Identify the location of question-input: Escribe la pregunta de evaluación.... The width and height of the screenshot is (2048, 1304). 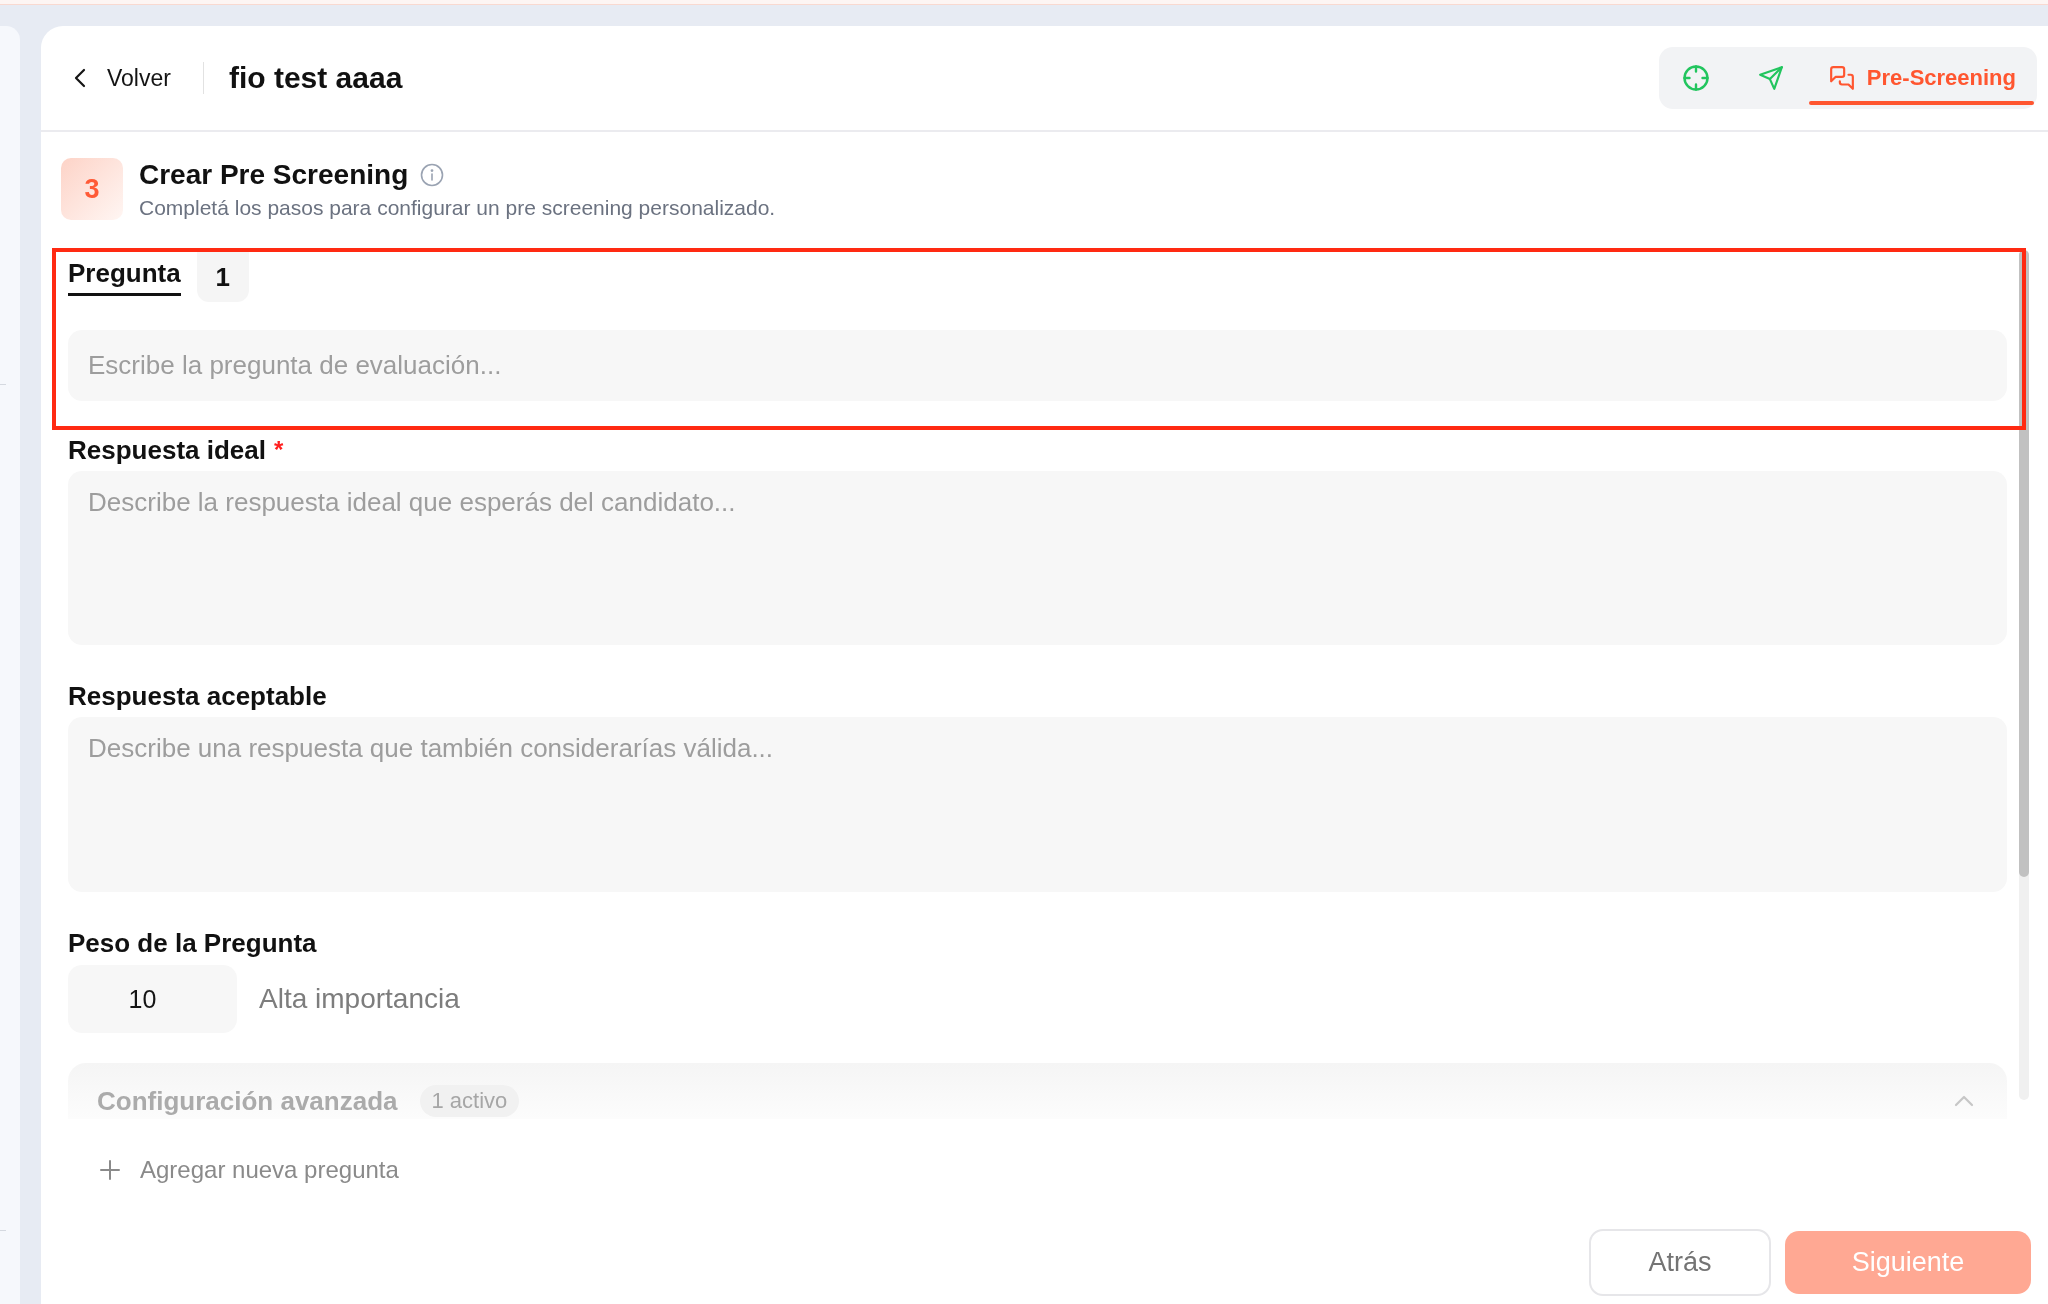
(1037, 365).